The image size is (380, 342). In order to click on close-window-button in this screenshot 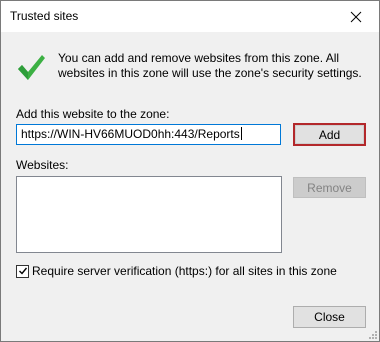, I will do `click(356, 16)`.